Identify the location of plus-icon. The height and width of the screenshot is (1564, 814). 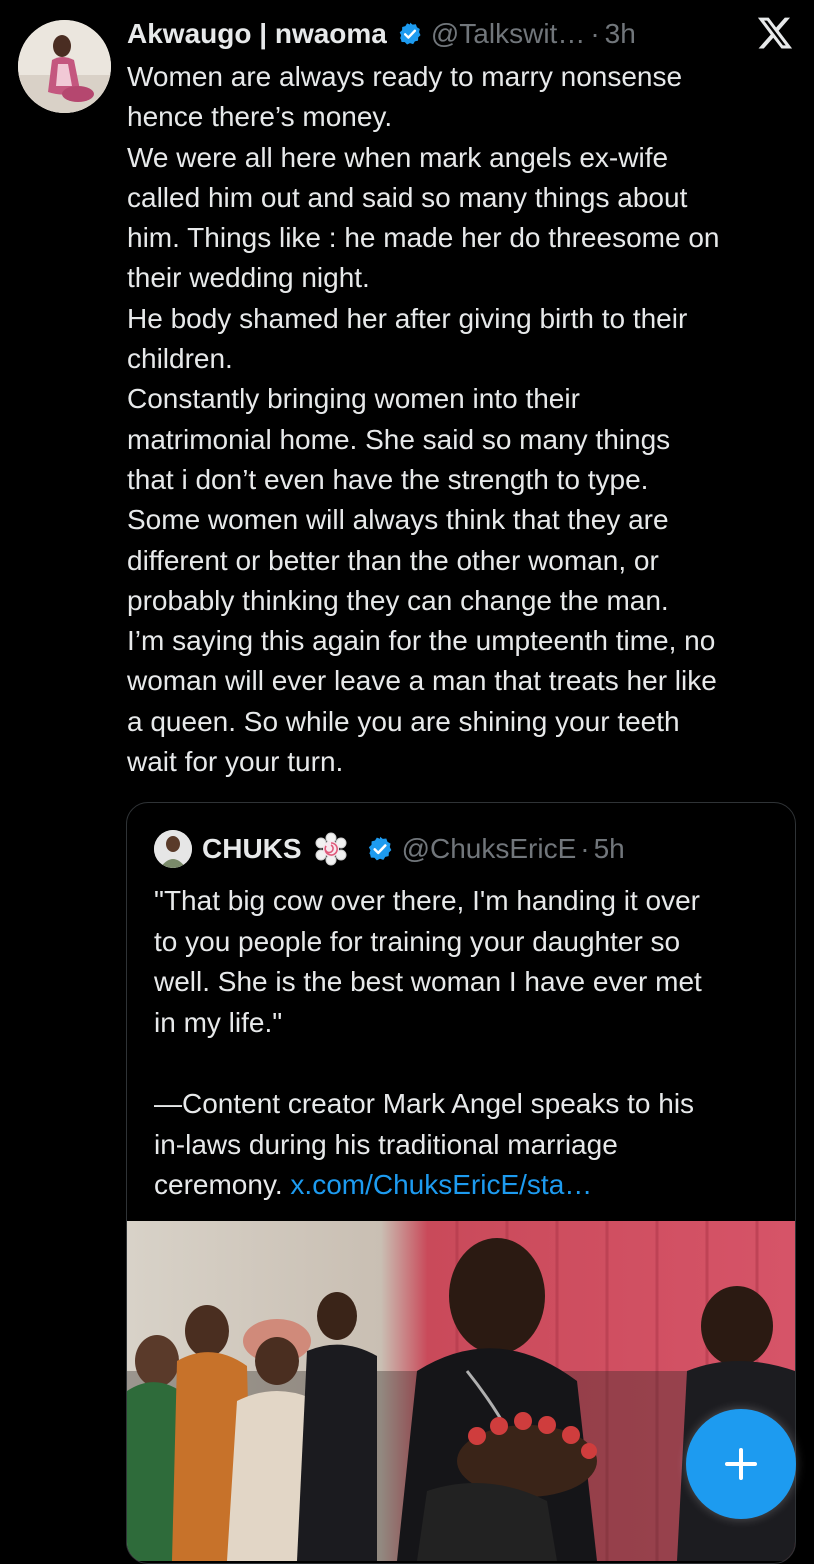
(741, 1464).